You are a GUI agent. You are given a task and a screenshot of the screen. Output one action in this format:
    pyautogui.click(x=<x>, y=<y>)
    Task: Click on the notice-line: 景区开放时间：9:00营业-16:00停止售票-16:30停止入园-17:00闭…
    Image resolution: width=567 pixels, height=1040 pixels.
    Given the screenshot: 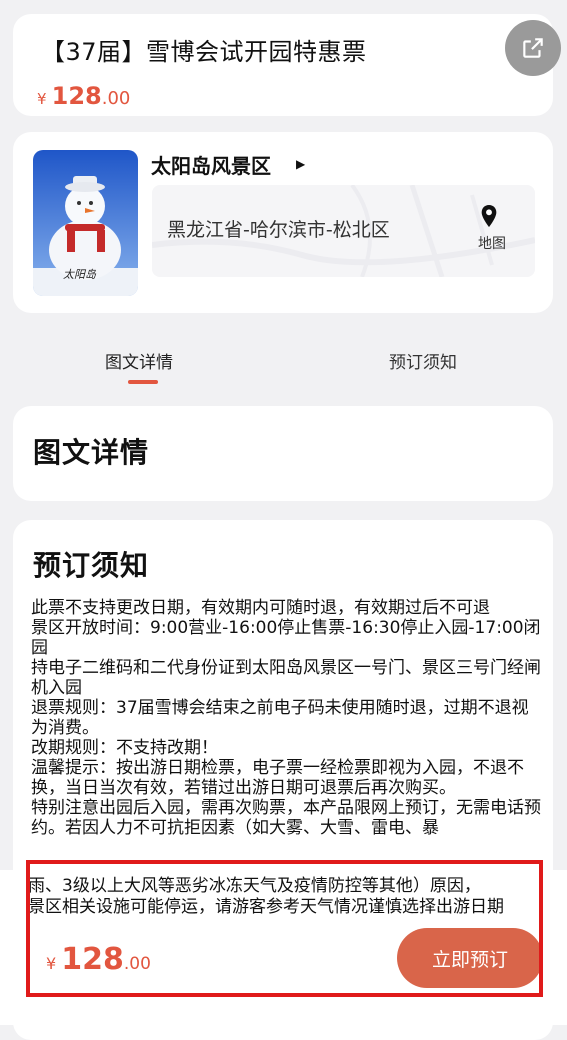 What is the action you would take?
    pyautogui.click(x=286, y=638)
    